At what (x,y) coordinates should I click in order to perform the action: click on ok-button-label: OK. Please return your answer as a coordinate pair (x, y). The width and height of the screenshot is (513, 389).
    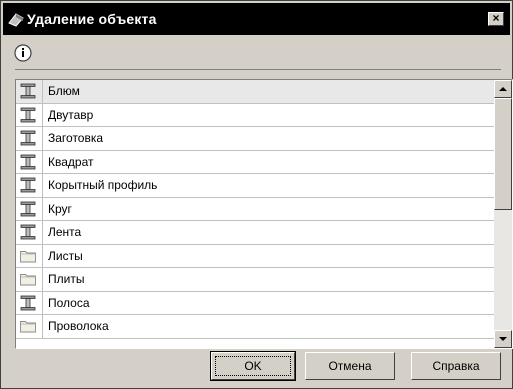
    Looking at the image, I should click on (253, 366).